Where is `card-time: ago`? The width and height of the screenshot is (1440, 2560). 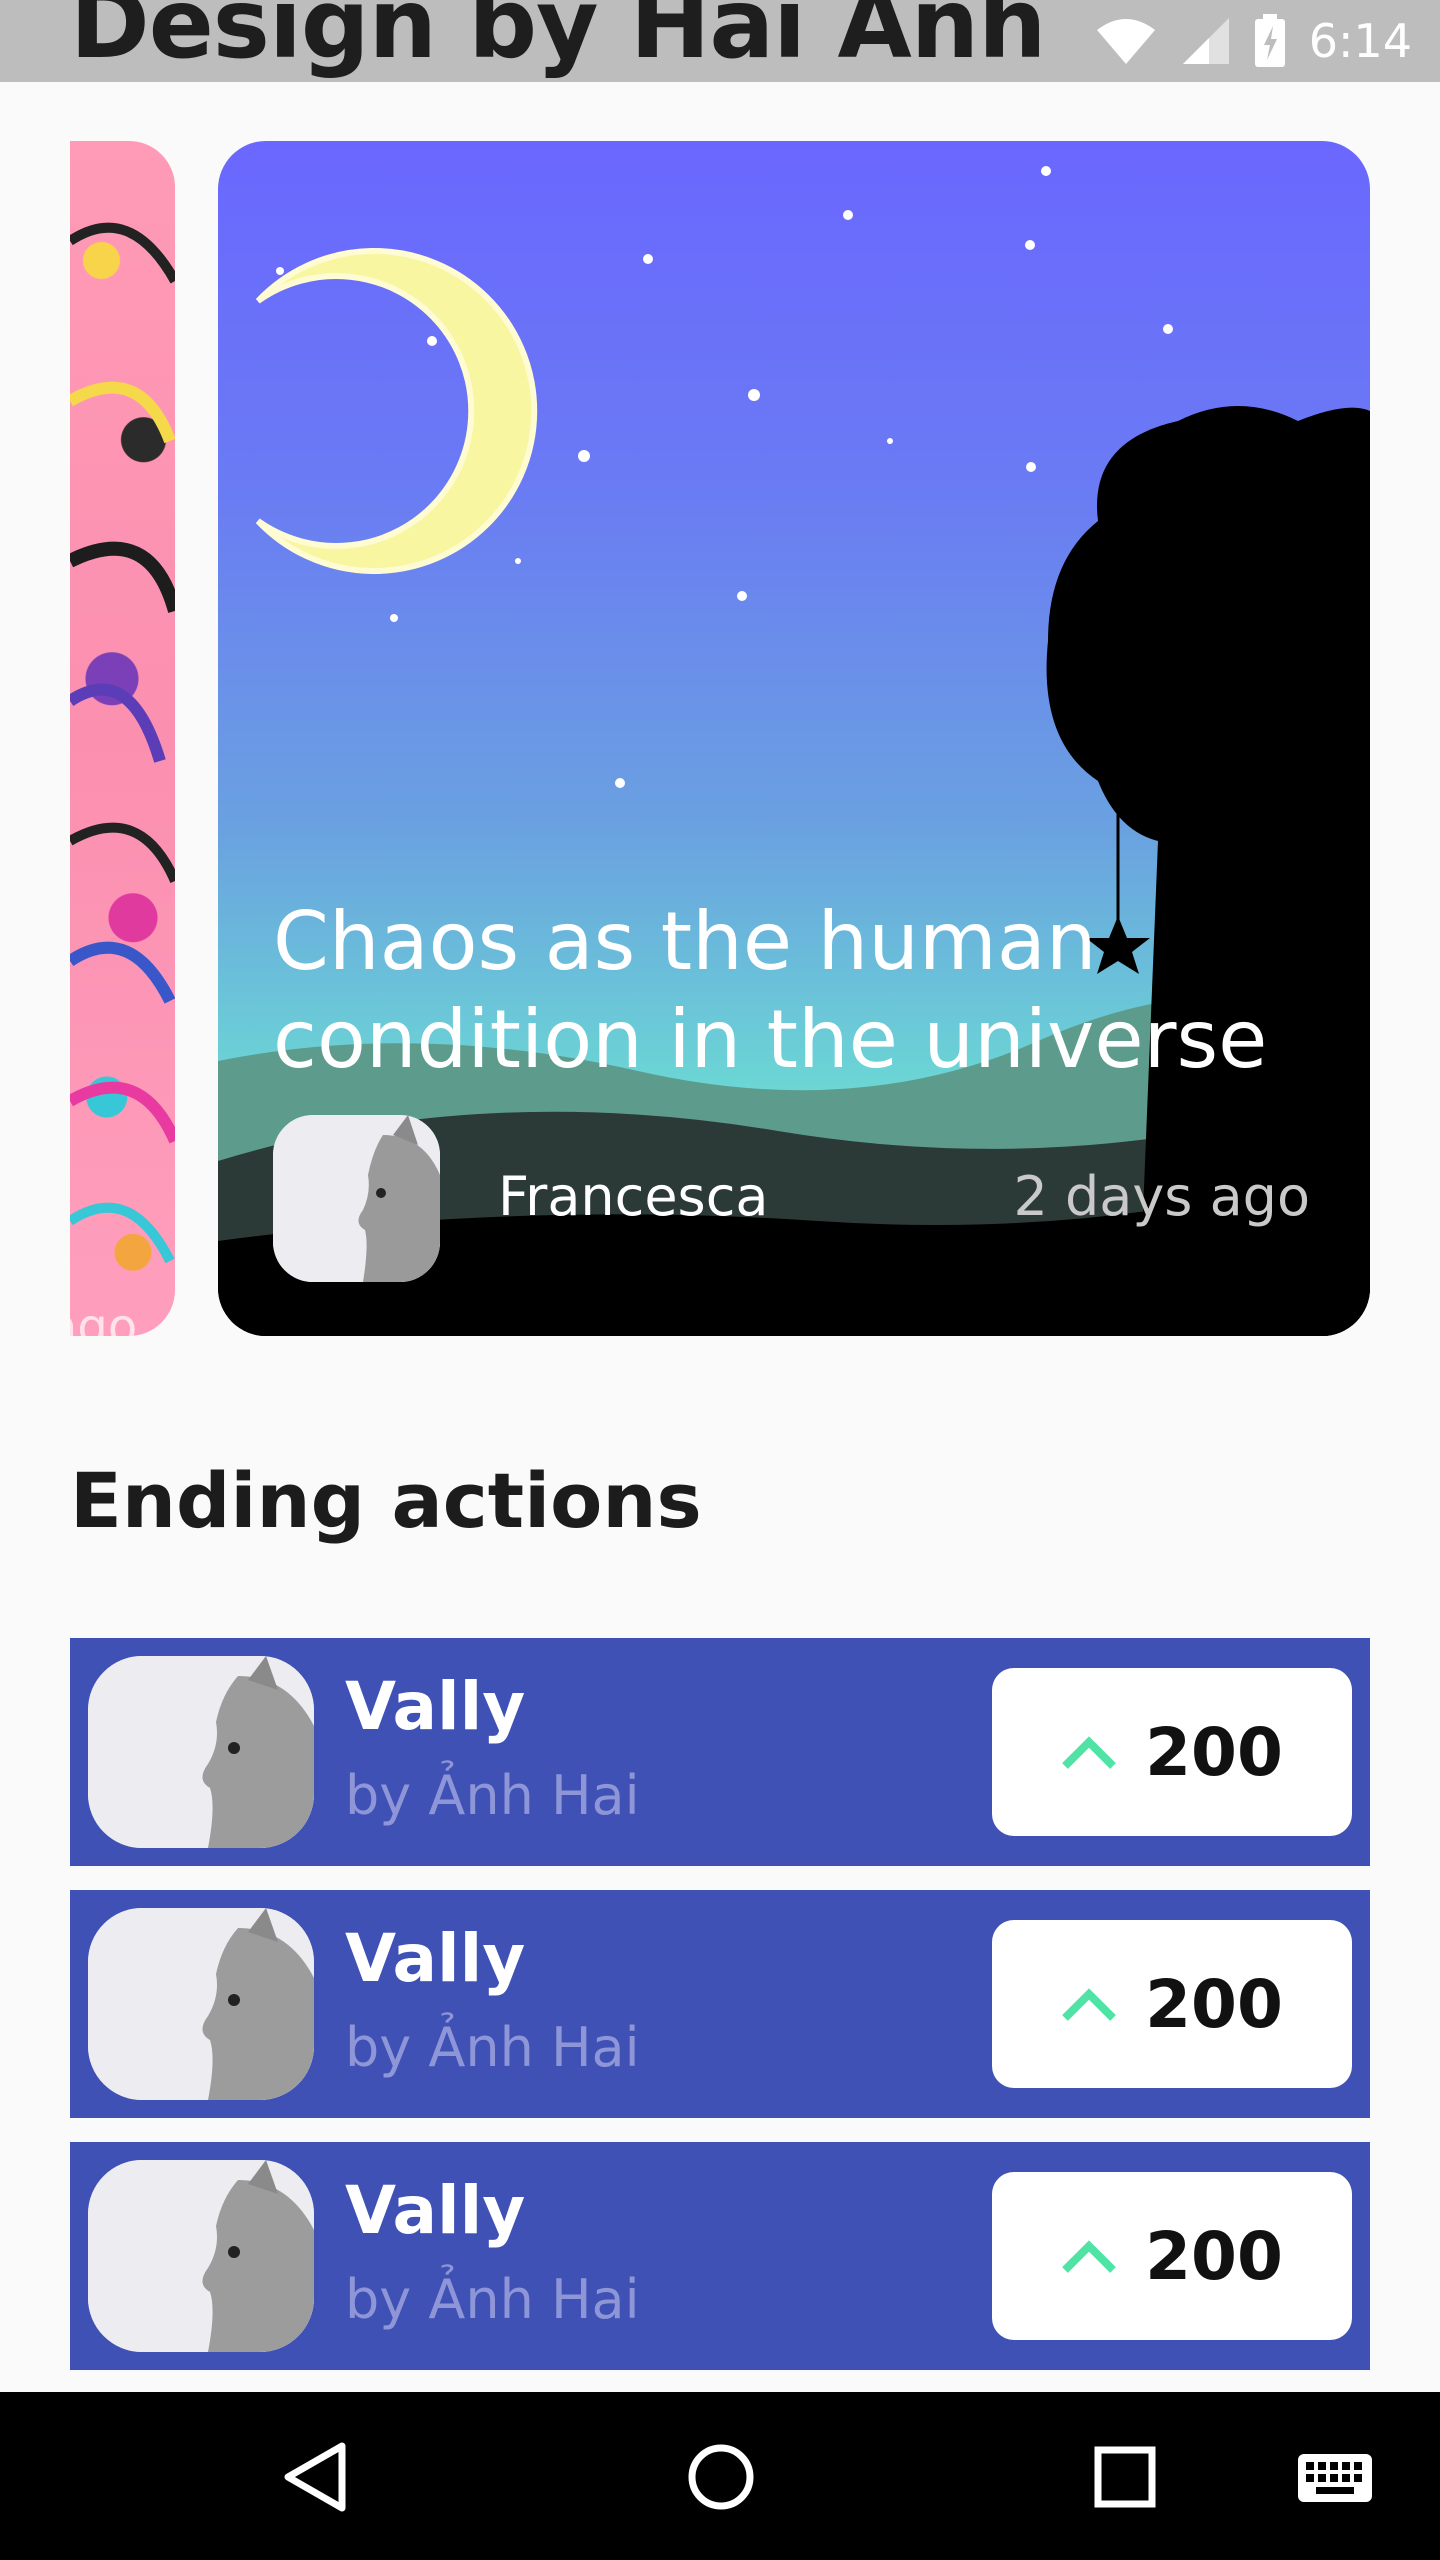
card-time: ago is located at coordinates (104, 1317).